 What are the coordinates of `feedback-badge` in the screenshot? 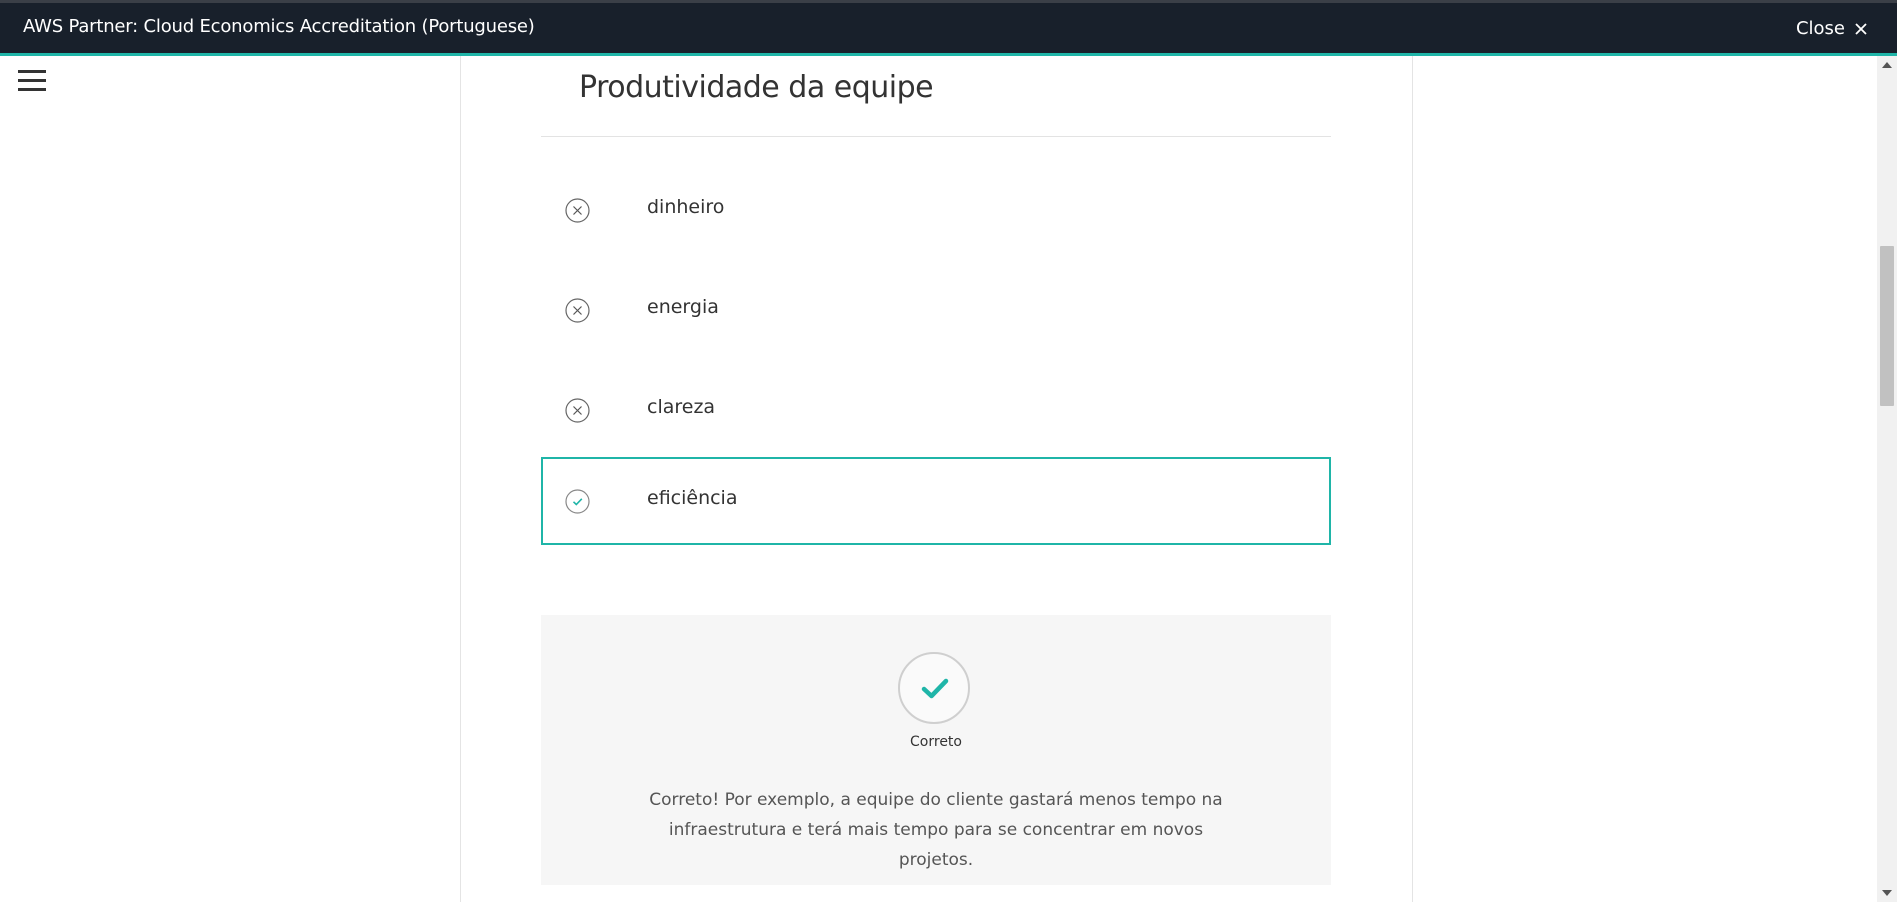 It's located at (934, 688).